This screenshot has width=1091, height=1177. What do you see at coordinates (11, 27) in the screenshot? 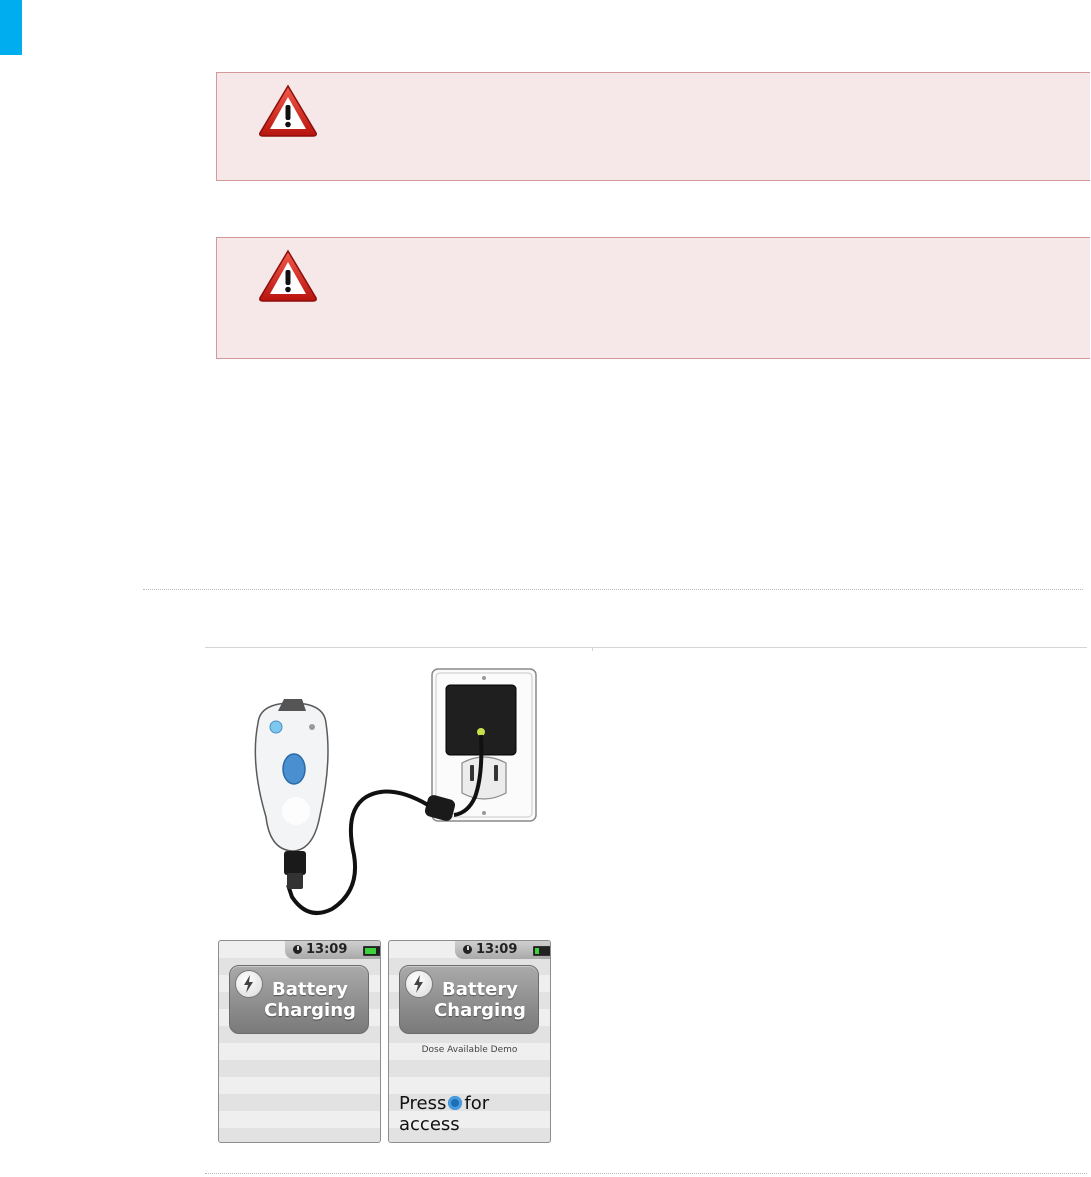
I see `accent-bar` at bounding box center [11, 27].